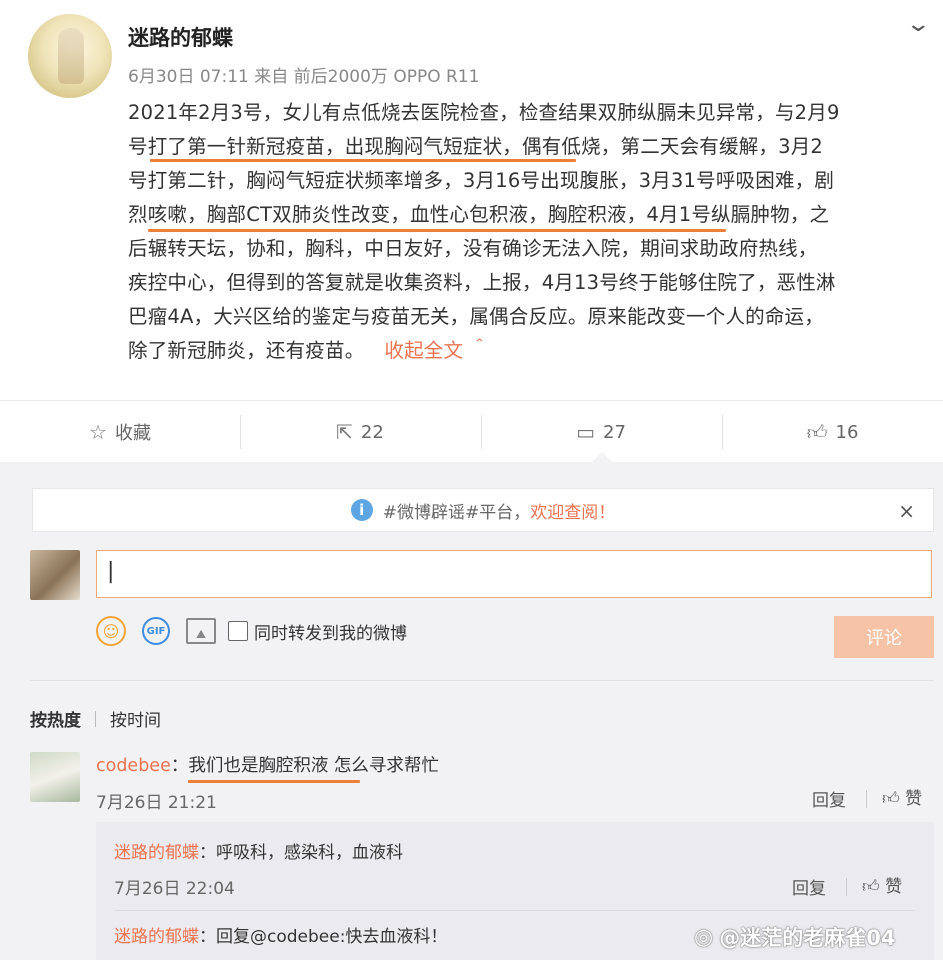 The image size is (943, 960). I want to click on panel-pointer, so click(602, 457).